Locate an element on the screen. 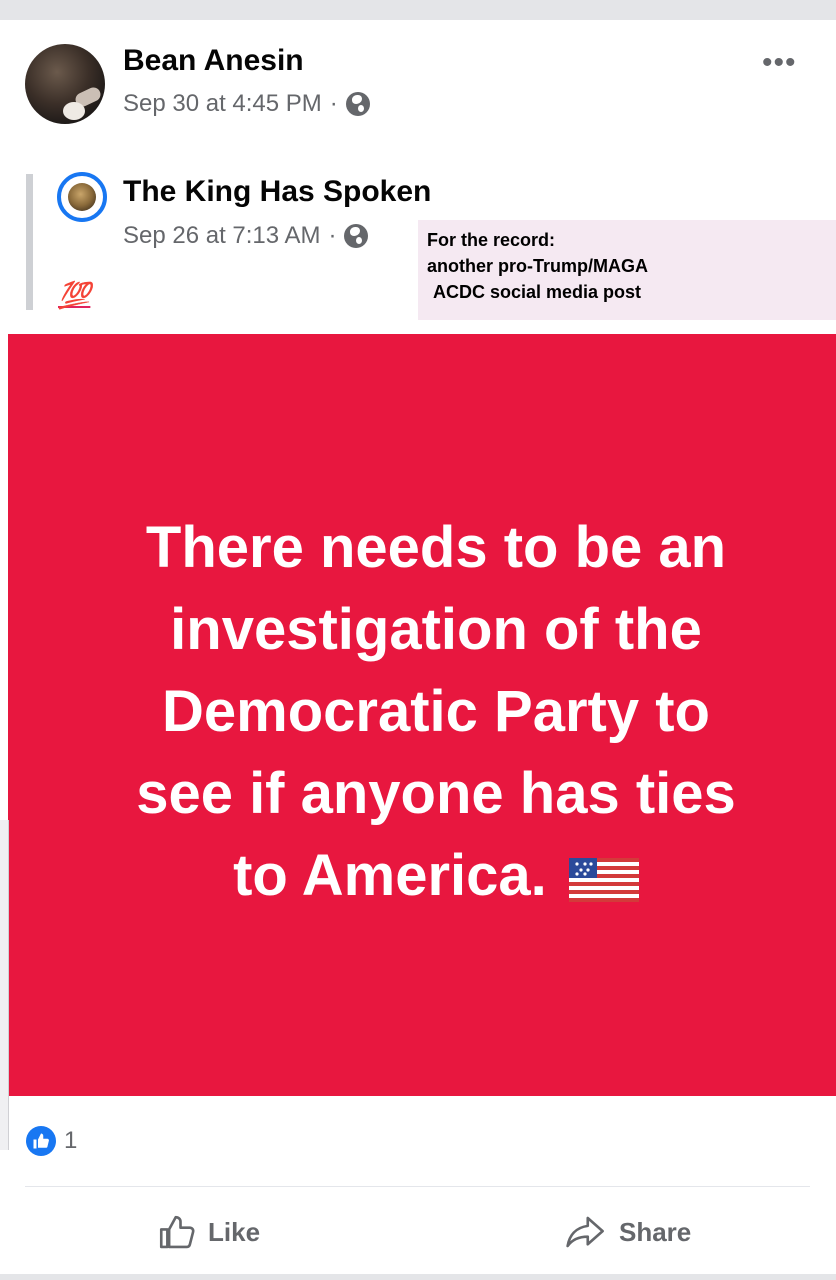 The width and height of the screenshot is (836, 1280). post-meta: Sep 30 at 4:45 PM · is located at coordinates (246, 104).